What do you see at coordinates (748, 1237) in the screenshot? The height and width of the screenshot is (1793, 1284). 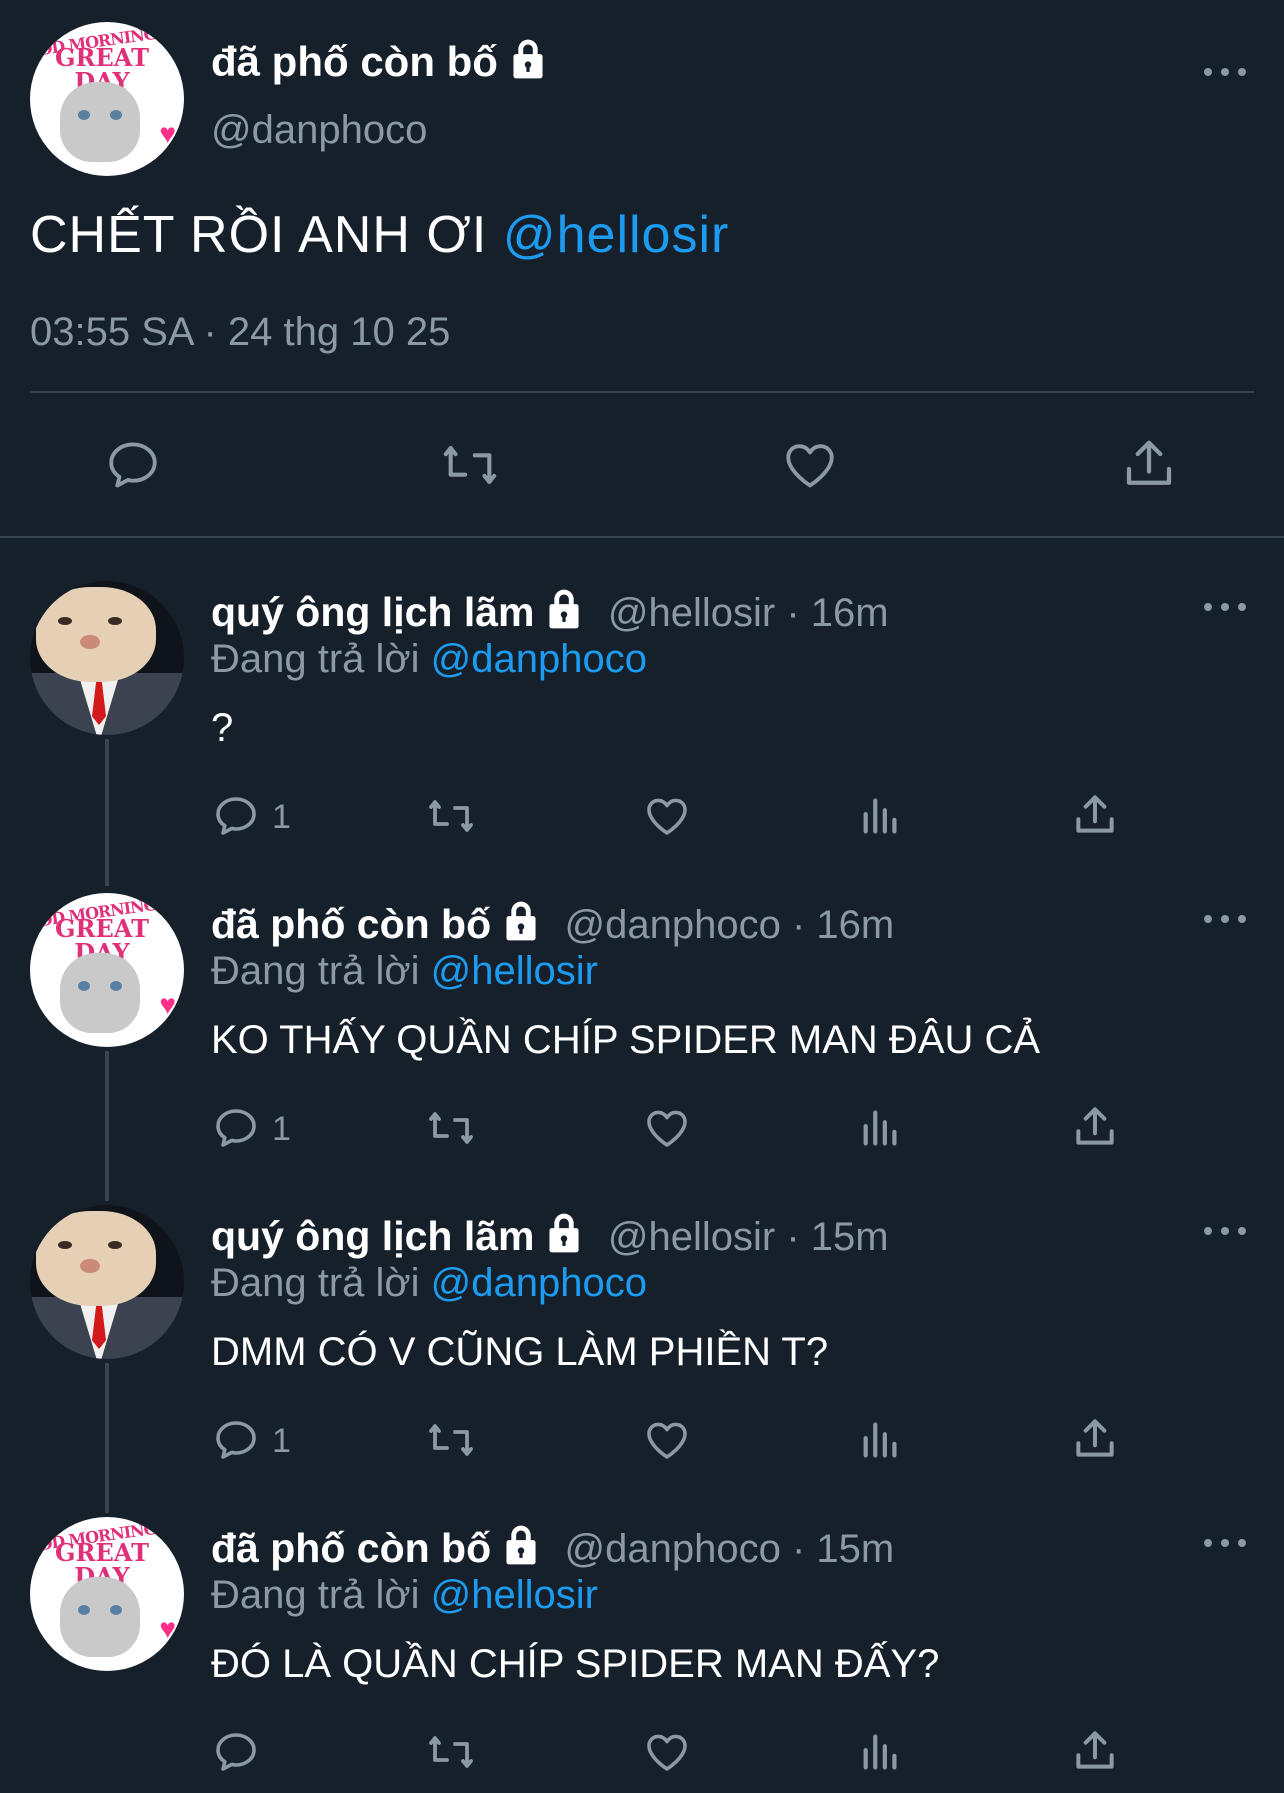 I see `author-handle: @hellosir · 15m` at bounding box center [748, 1237].